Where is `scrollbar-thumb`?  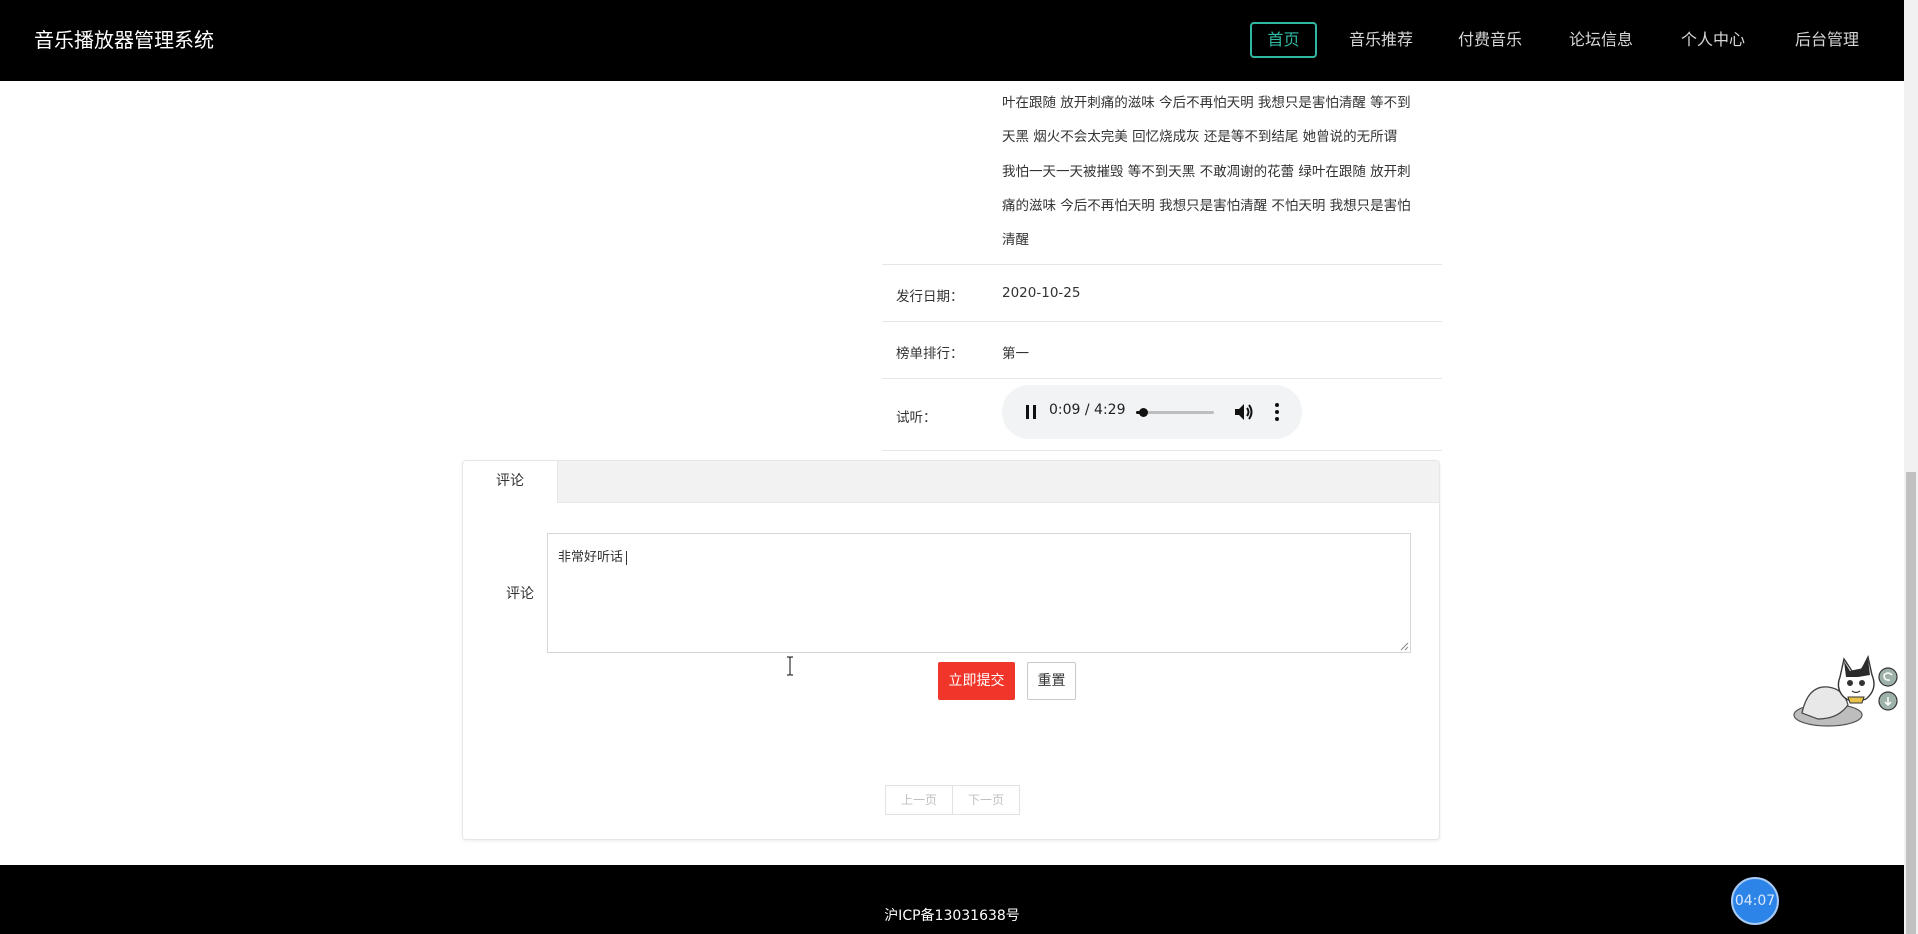 scrollbar-thumb is located at coordinates (1911, 703).